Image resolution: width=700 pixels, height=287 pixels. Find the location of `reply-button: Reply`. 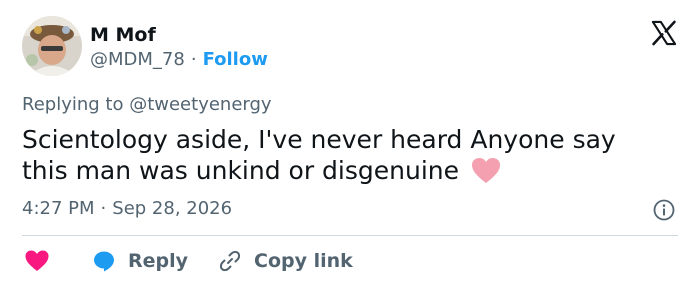

reply-button: Reply is located at coordinates (140, 261).